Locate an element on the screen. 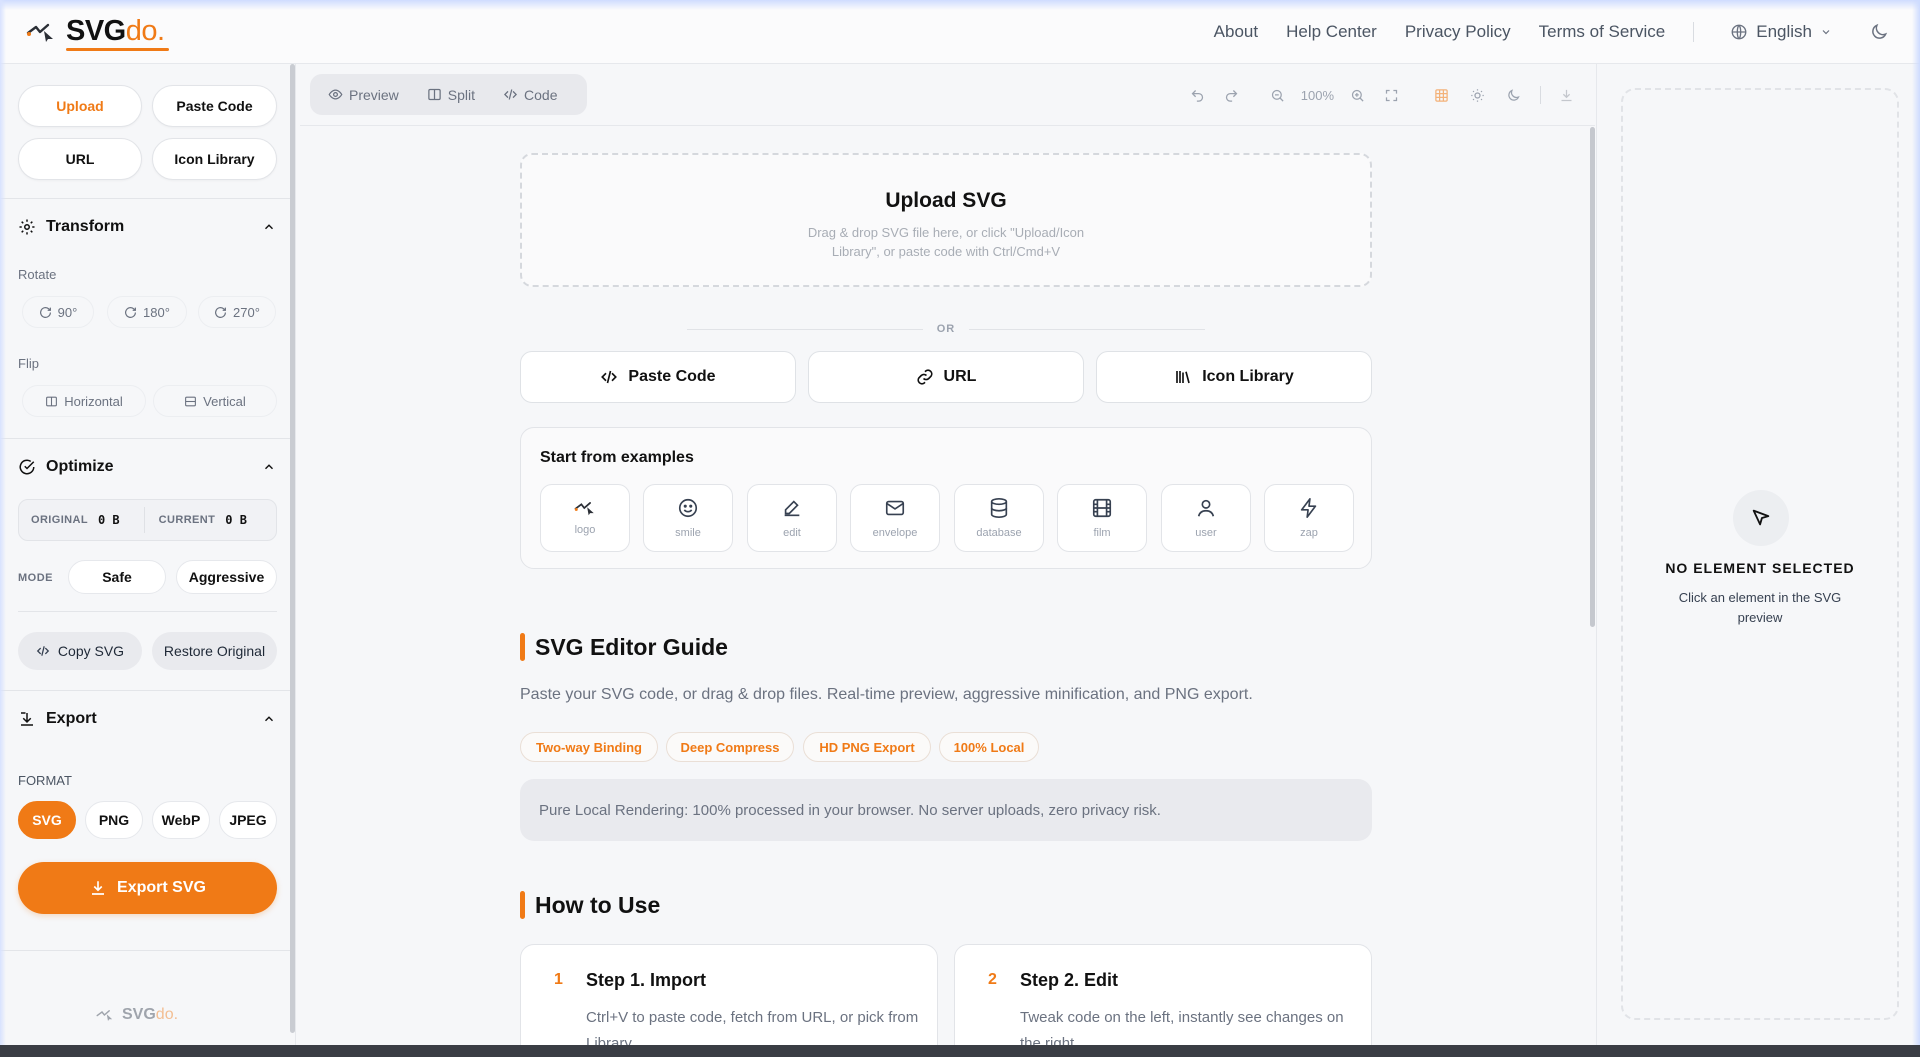  tab-preview-label: Preview is located at coordinates (374, 94).